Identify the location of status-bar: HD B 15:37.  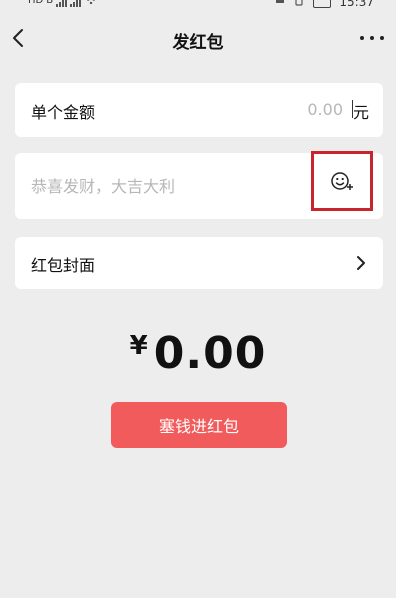
(198, 6).